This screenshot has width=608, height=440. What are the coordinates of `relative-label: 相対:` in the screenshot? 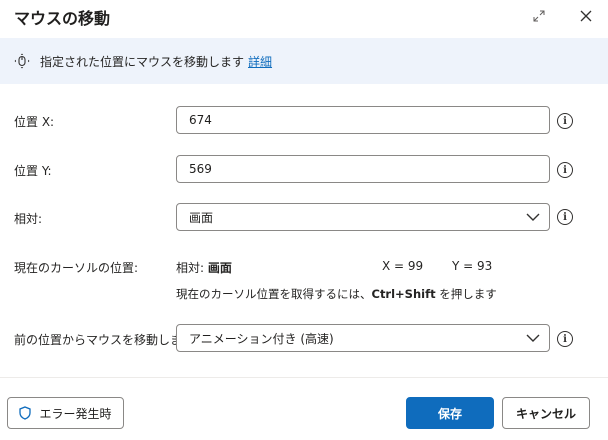 It's located at (28, 219).